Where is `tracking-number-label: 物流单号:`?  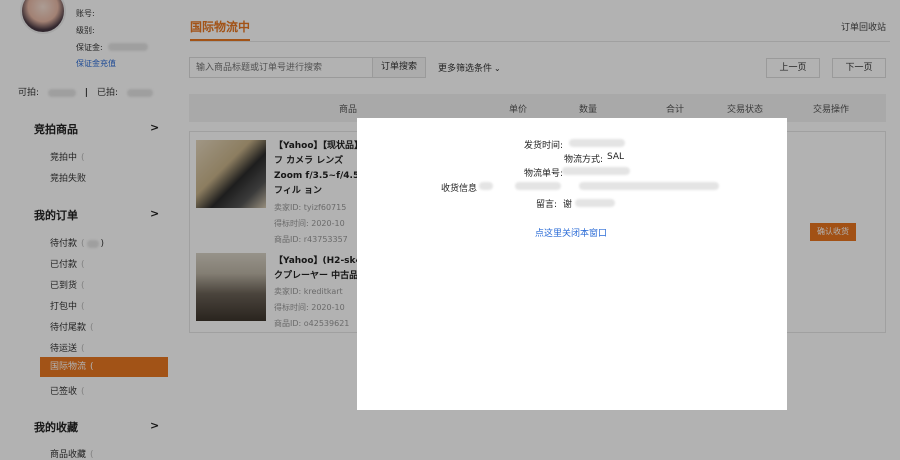 tracking-number-label: 物流单号: is located at coordinates (543, 174).